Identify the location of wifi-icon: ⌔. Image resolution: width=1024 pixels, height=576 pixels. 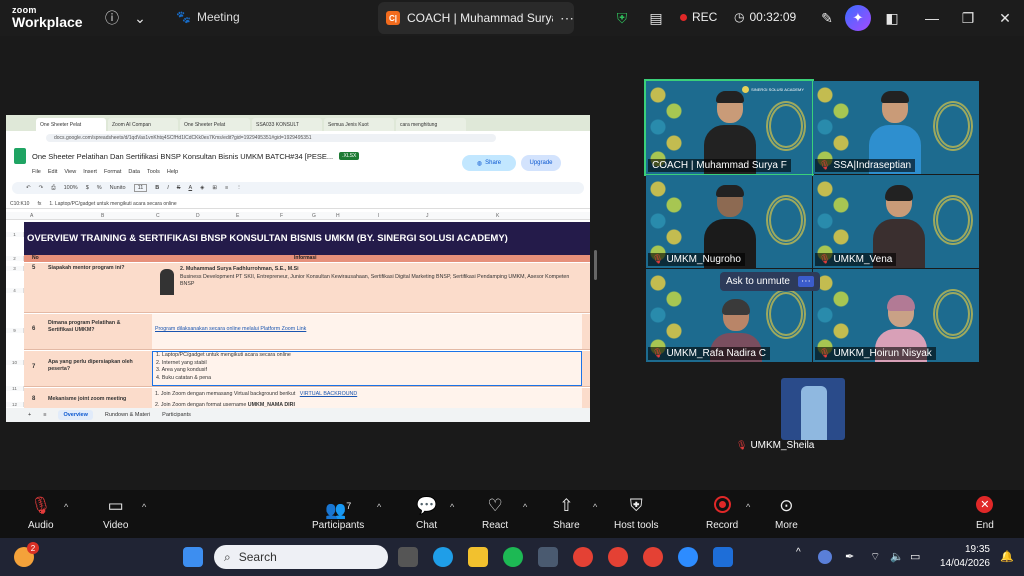
(877, 557).